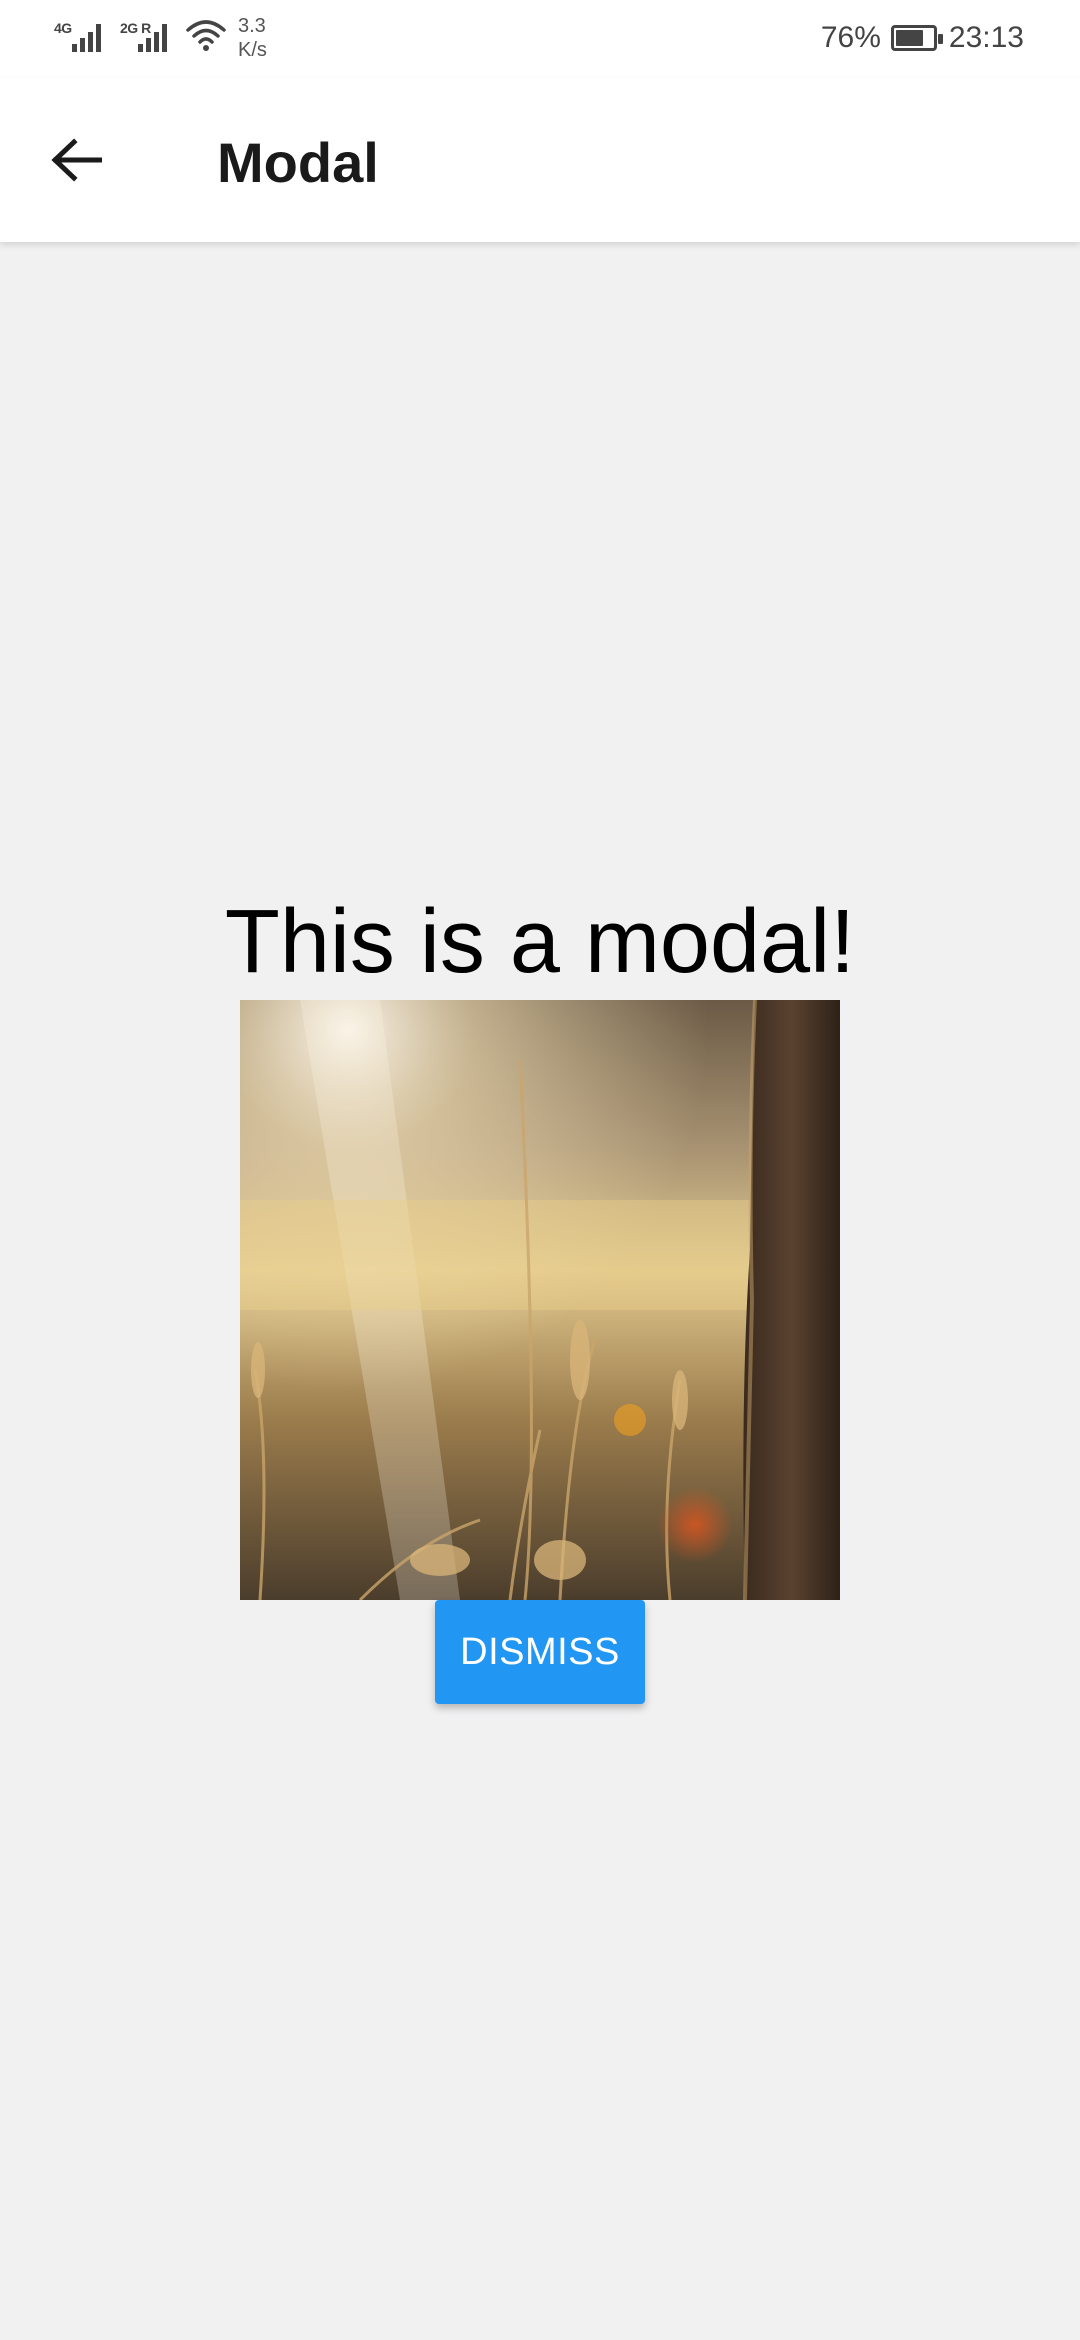  I want to click on status-right: 76% 23:13, so click(922, 38).